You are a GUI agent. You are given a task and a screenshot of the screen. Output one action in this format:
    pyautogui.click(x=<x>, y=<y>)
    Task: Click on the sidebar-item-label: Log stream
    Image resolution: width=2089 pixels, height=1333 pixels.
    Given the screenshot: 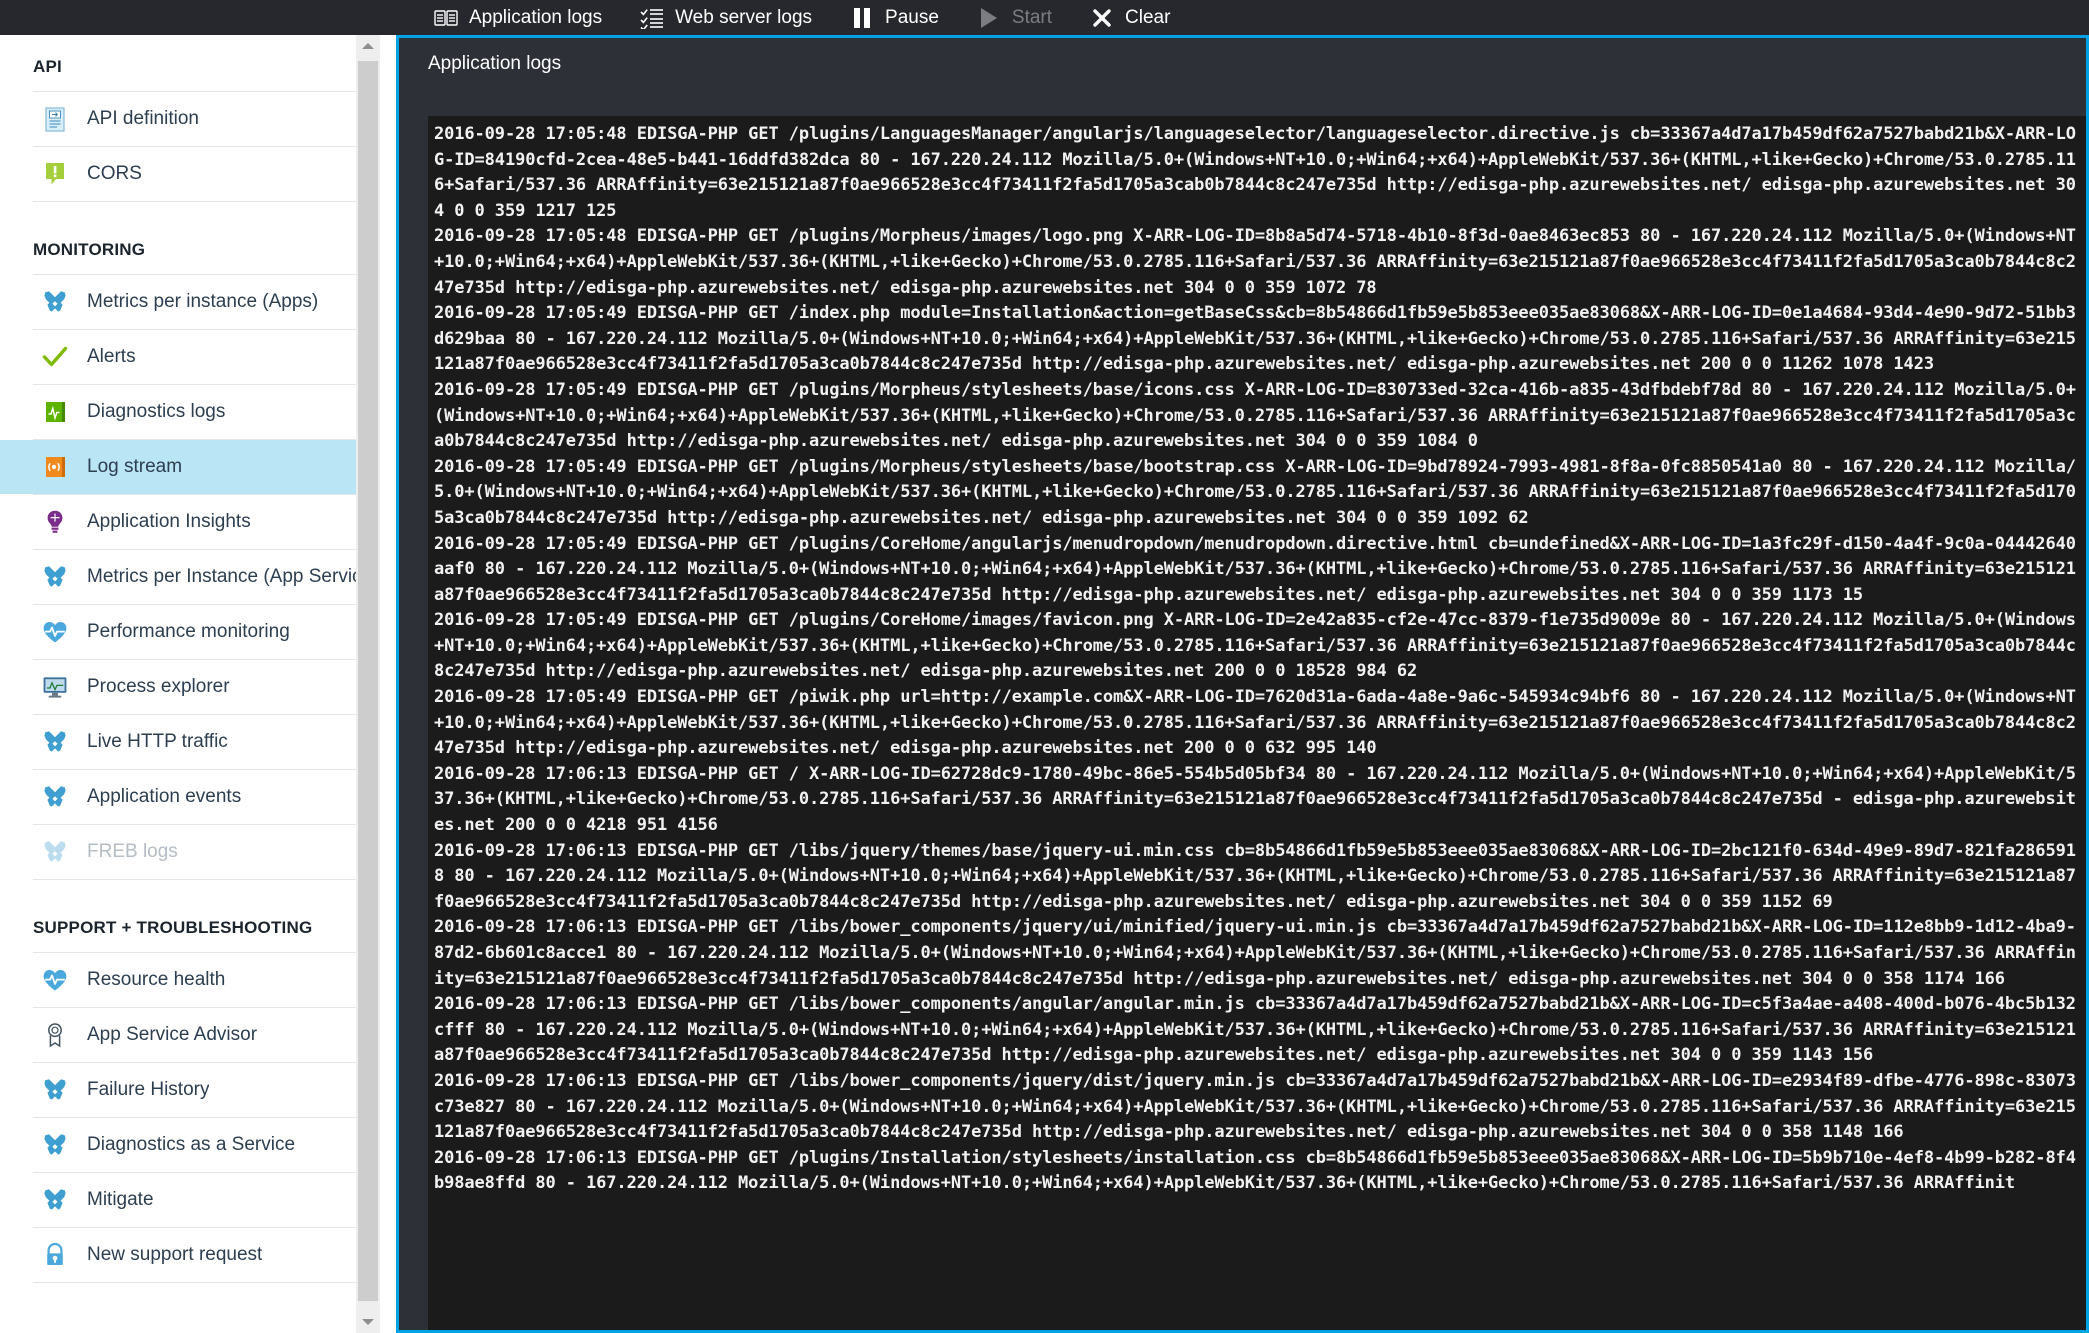 What is the action you would take?
    pyautogui.click(x=135, y=466)
    